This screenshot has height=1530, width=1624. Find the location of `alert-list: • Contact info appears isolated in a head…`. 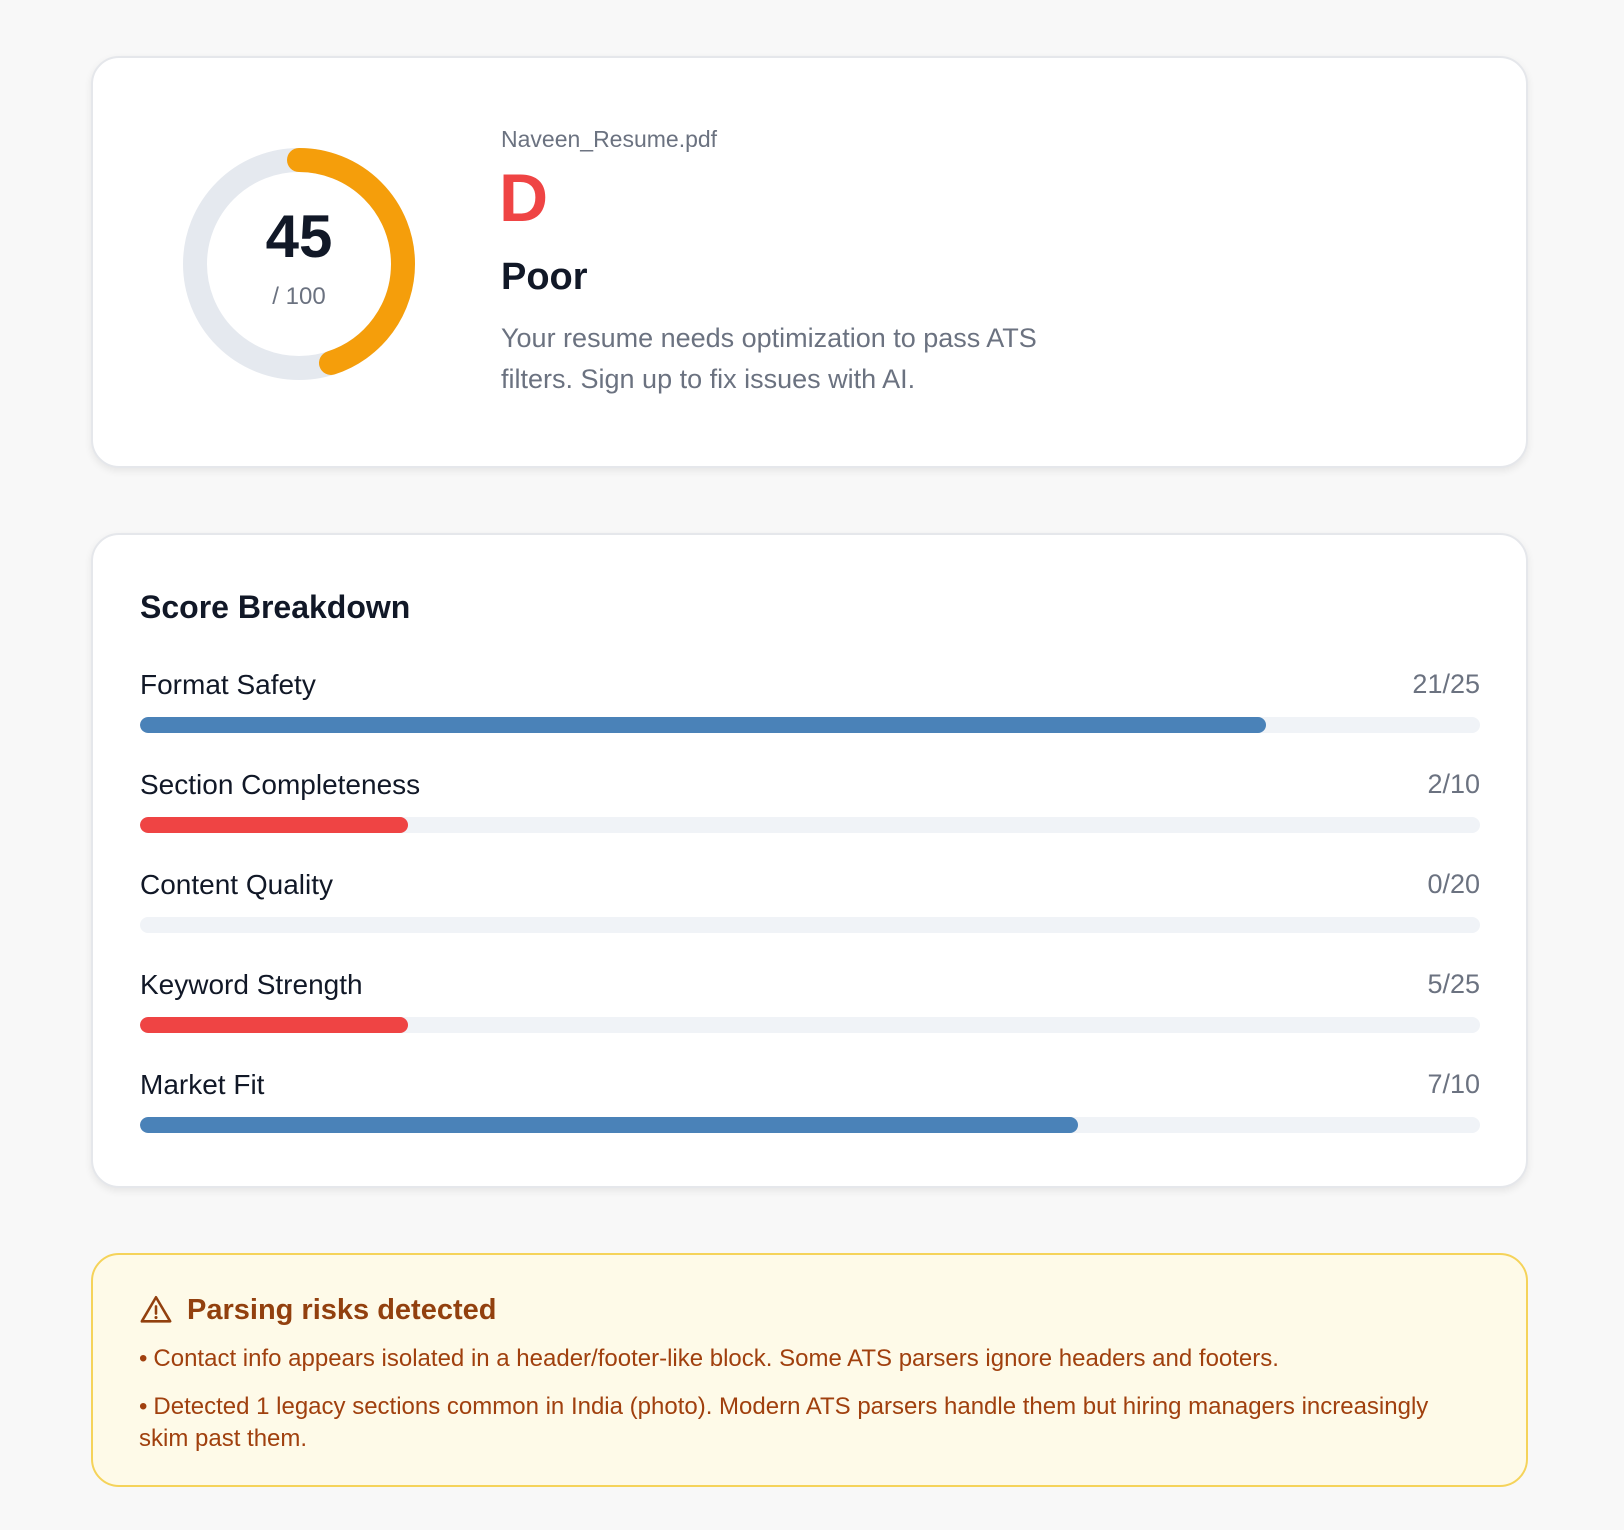

alert-list: • Contact info appears isolated in a head… is located at coordinates (804, 1407).